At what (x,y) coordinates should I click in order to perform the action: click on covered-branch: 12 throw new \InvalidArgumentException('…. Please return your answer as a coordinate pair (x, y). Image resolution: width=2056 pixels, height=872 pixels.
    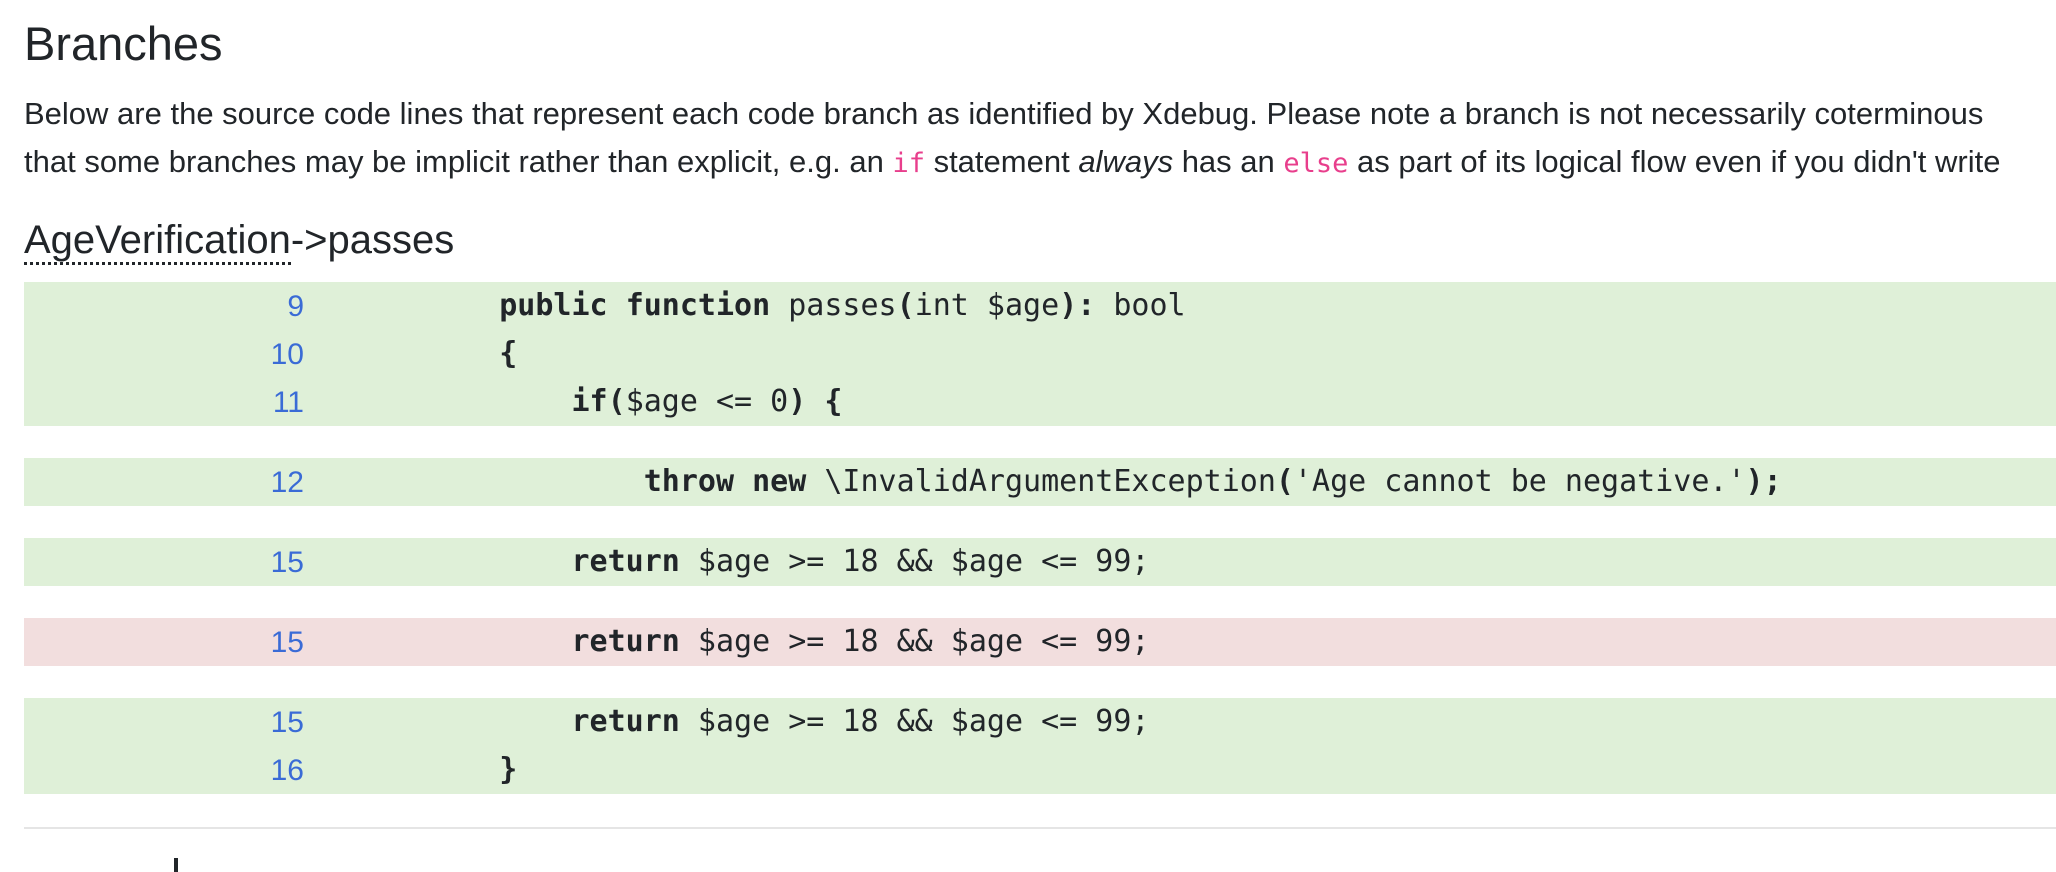
    Looking at the image, I should click on (1040, 482).